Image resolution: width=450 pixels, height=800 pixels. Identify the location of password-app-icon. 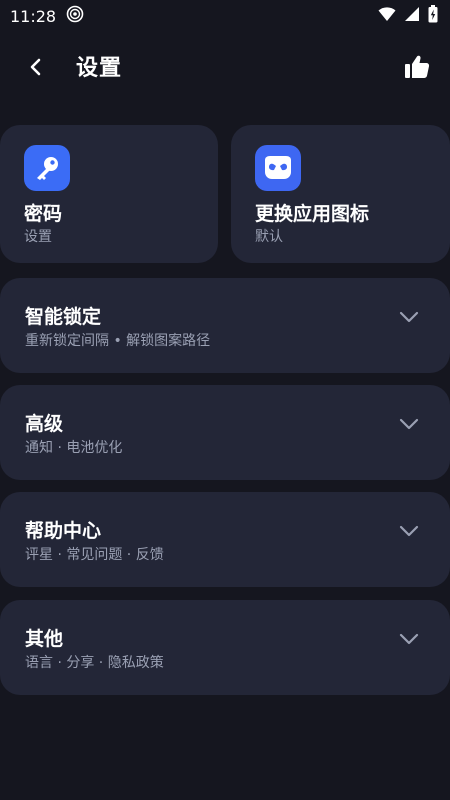
(47, 168).